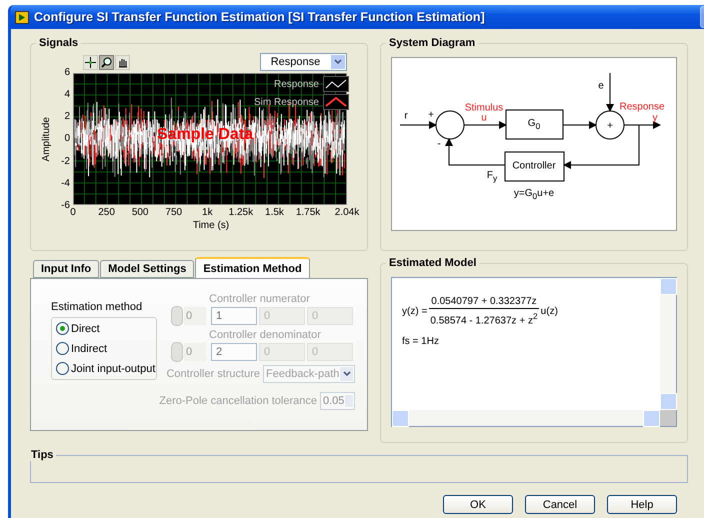 The image size is (704, 518). Describe the element at coordinates (484, 318) in the screenshot. I see `denominator-text: 0.58574 - 1.27637z + z$^{2}$` at that location.